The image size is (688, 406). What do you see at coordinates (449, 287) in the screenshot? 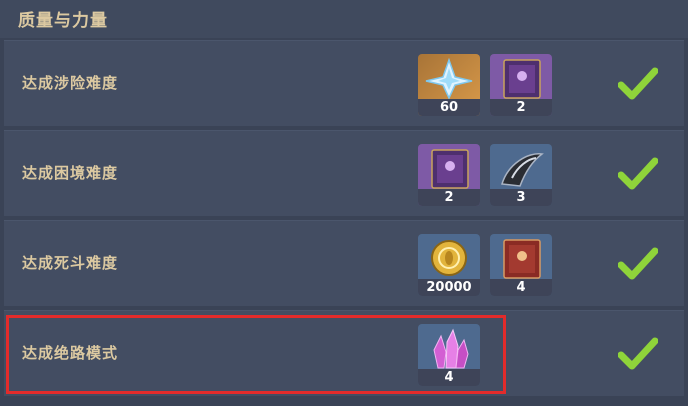
I see `reward-quantity: 20000` at bounding box center [449, 287].